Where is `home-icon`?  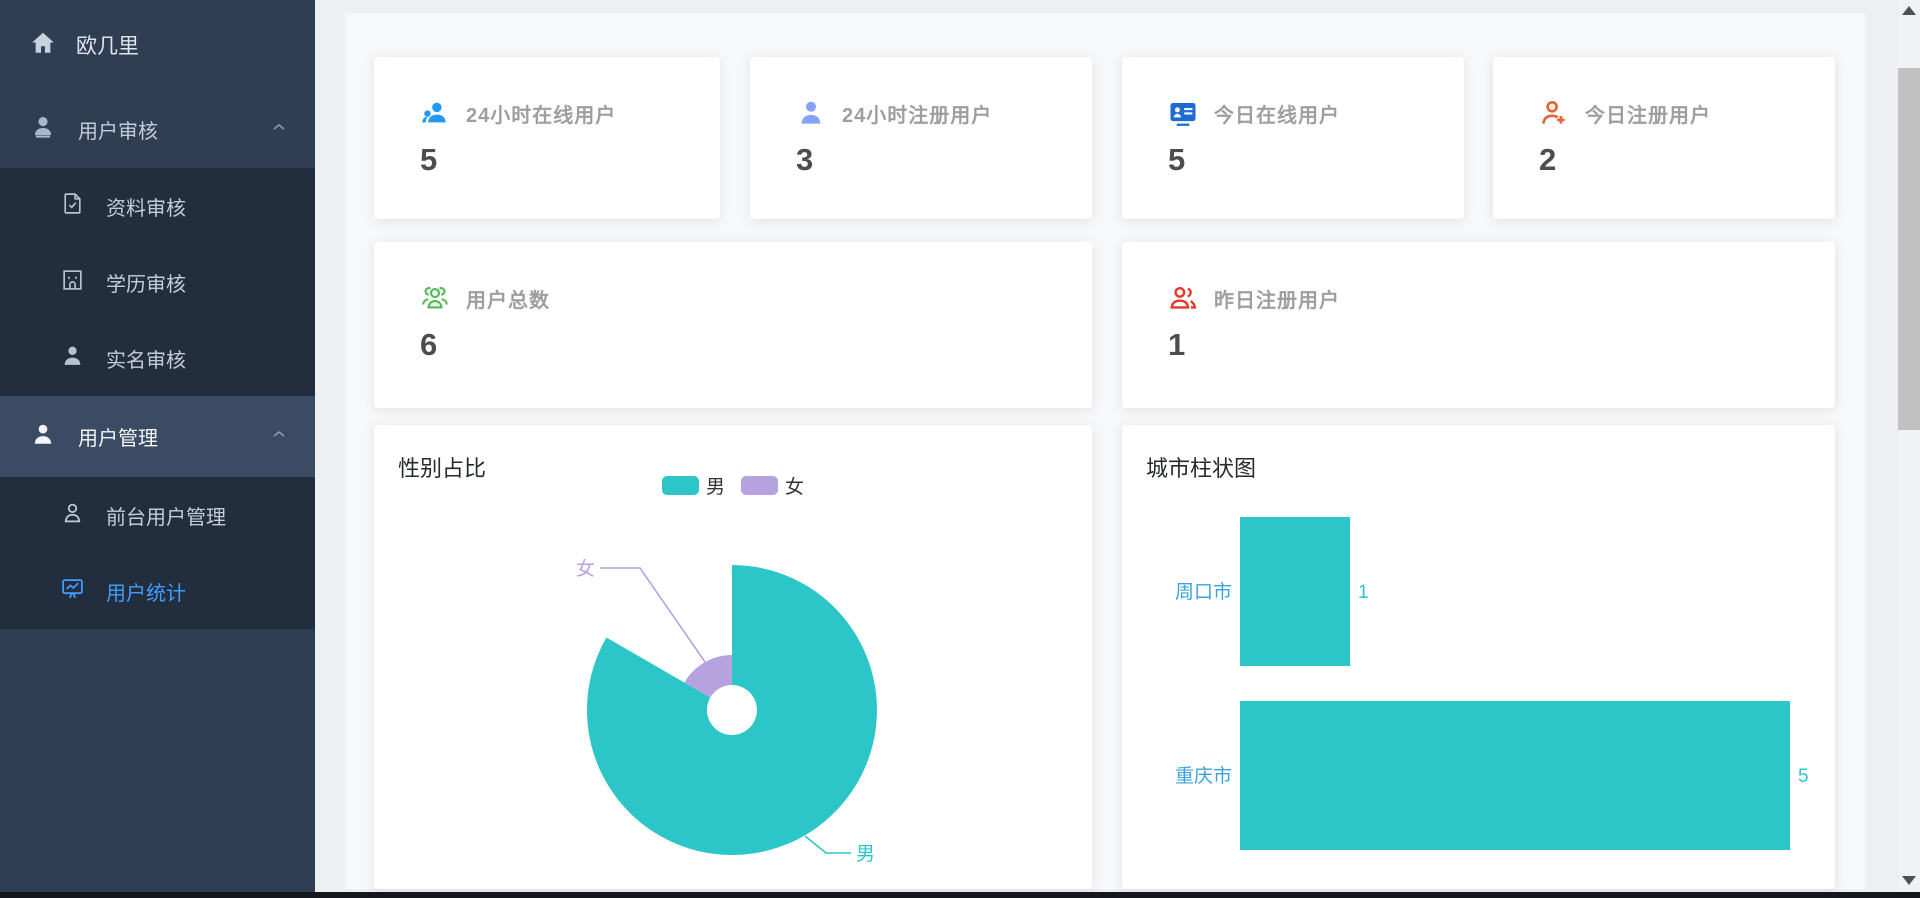 home-icon is located at coordinates (43, 45).